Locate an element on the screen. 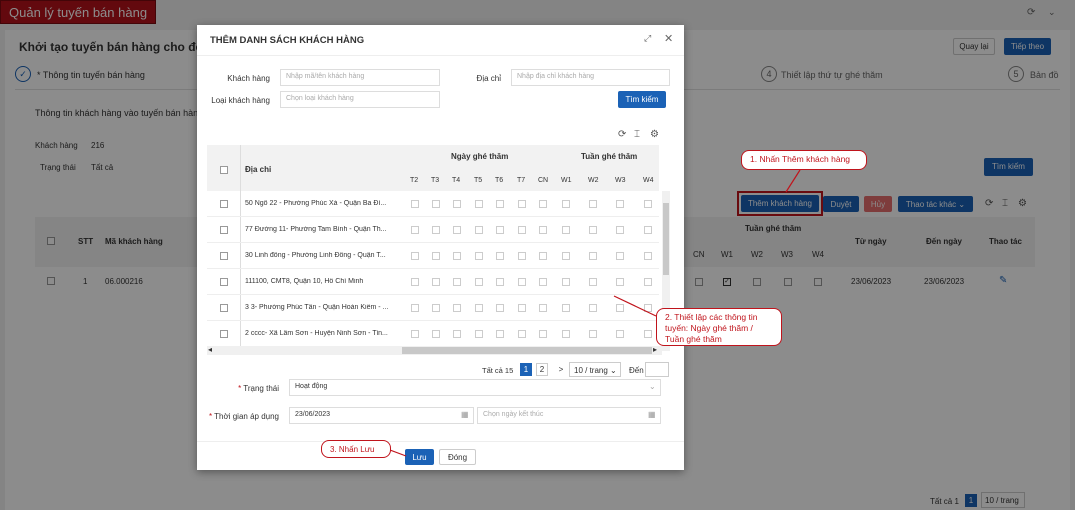 The image size is (1075, 510). table-settings-icon: ⚙ is located at coordinates (654, 135).